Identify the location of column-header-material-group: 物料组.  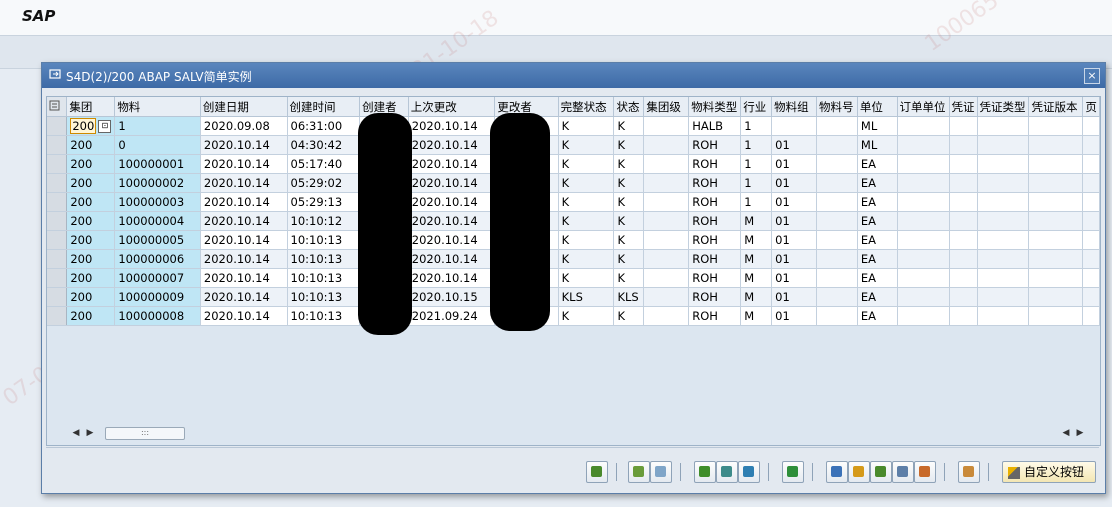
(794, 107).